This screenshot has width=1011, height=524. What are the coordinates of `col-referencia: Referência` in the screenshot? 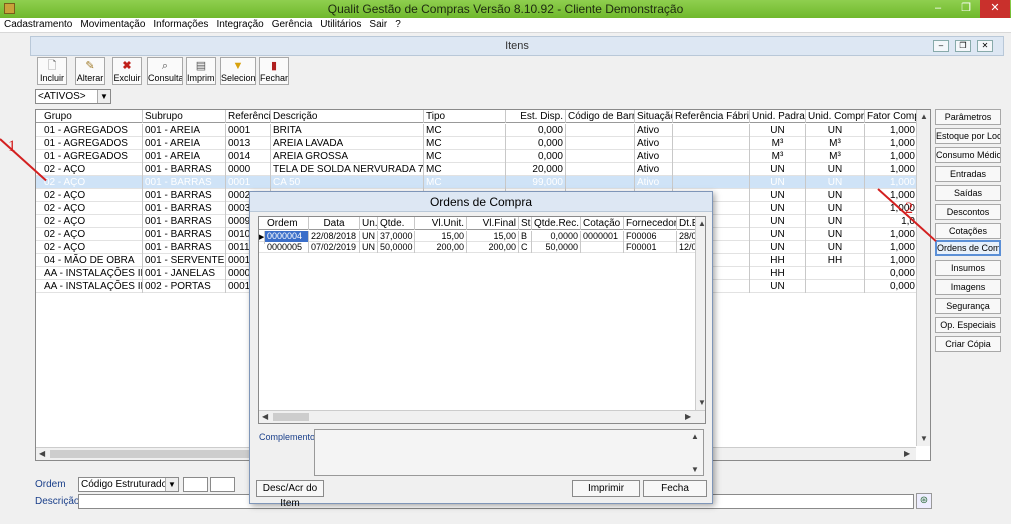 It's located at (248, 116).